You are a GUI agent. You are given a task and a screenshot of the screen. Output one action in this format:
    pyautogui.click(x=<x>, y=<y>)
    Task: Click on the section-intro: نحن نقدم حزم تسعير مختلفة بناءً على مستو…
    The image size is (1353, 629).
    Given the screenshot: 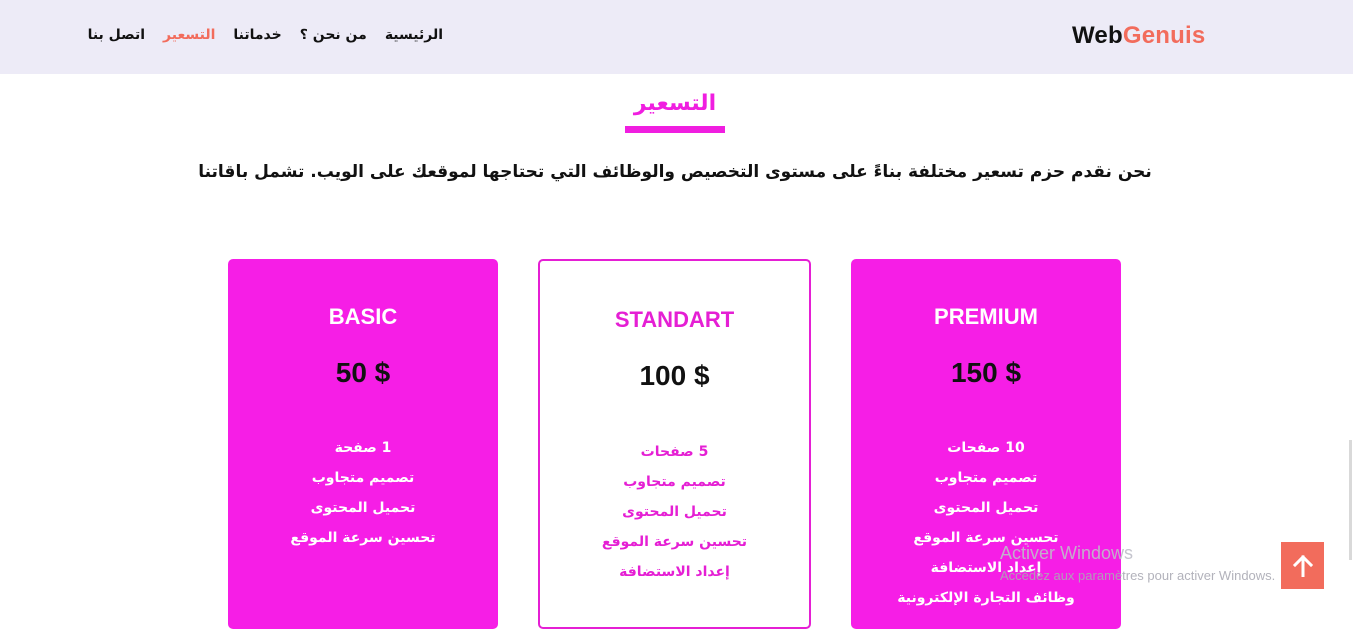 What is the action you would take?
    pyautogui.click(x=675, y=172)
    